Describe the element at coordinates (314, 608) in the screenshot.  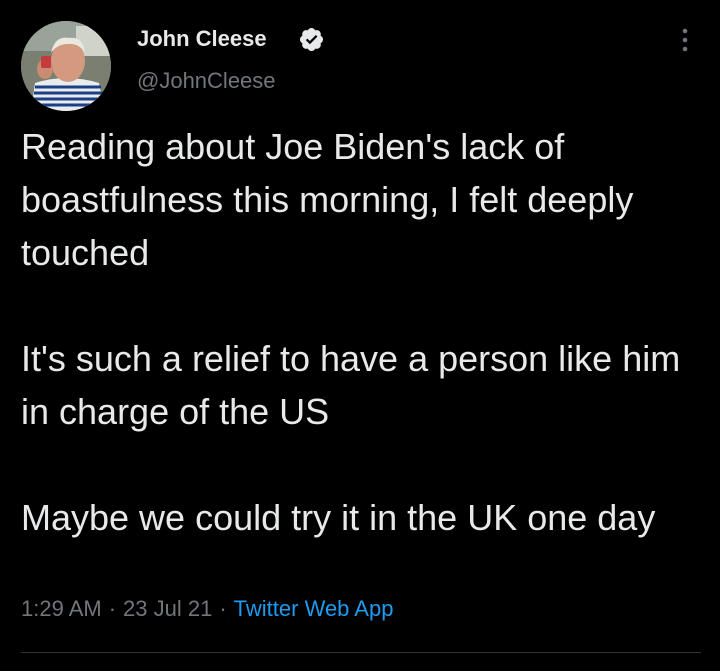
I see `tweet-source-link: Twitter Web App` at that location.